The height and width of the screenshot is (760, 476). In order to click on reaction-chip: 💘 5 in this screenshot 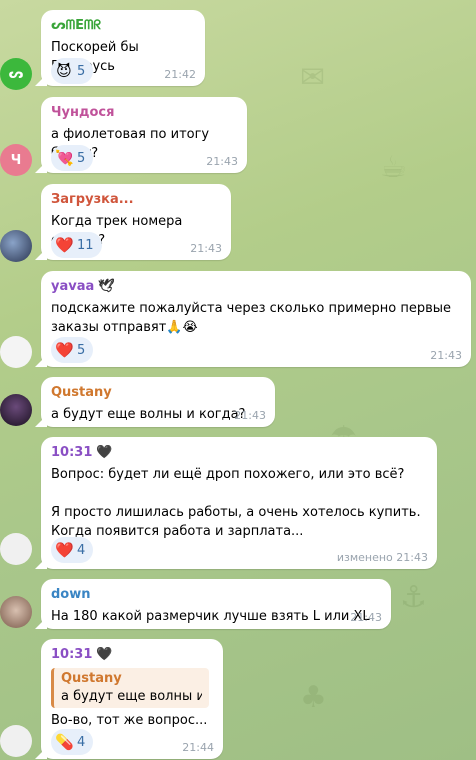, I will do `click(72, 158)`.